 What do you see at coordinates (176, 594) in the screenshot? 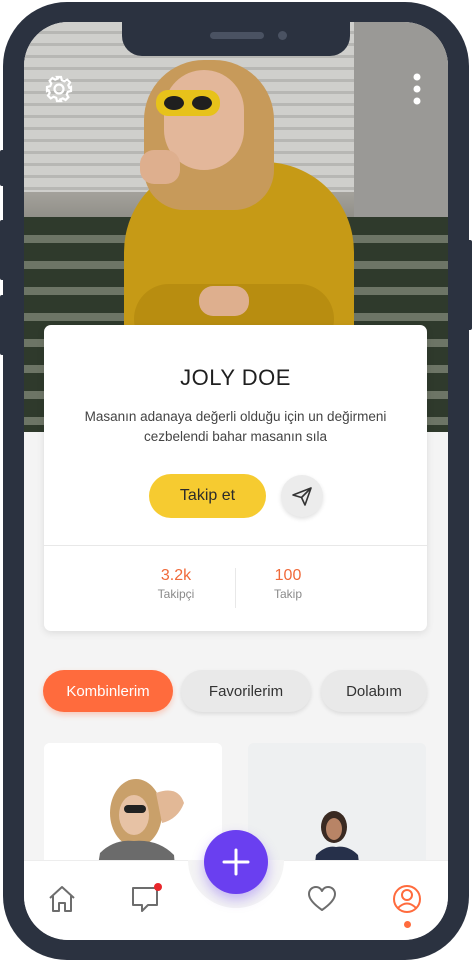
I see `followers-label: Takipçi` at bounding box center [176, 594].